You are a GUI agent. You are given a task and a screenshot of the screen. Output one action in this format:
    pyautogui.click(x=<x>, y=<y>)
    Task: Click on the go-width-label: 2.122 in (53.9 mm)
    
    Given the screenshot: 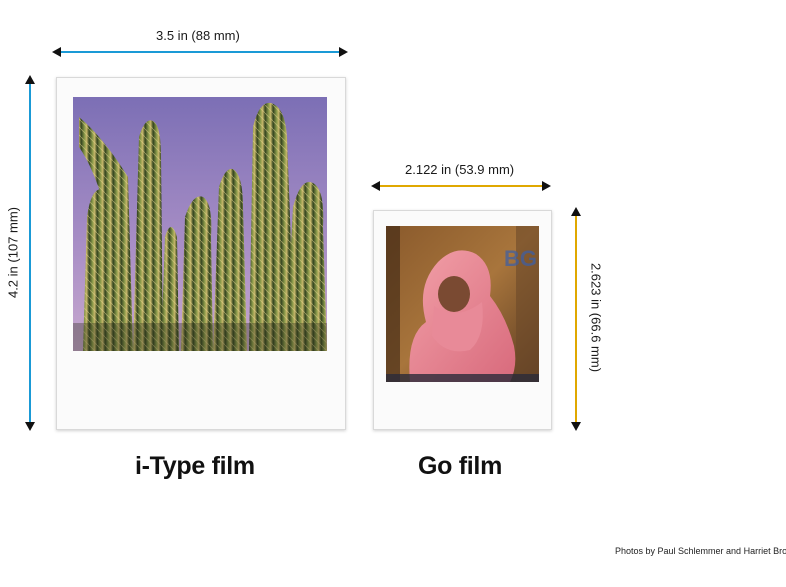 What is the action you would take?
    pyautogui.click(x=460, y=169)
    